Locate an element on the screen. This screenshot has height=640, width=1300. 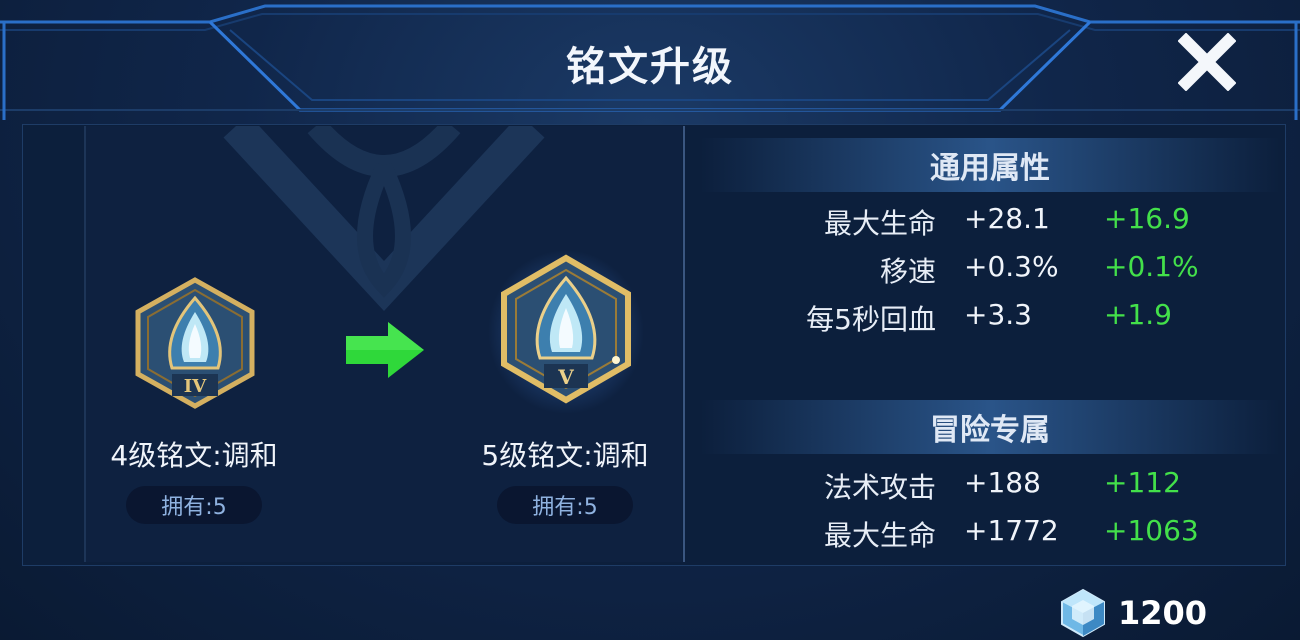
upgrade-arrow-icon is located at coordinates (385, 350).